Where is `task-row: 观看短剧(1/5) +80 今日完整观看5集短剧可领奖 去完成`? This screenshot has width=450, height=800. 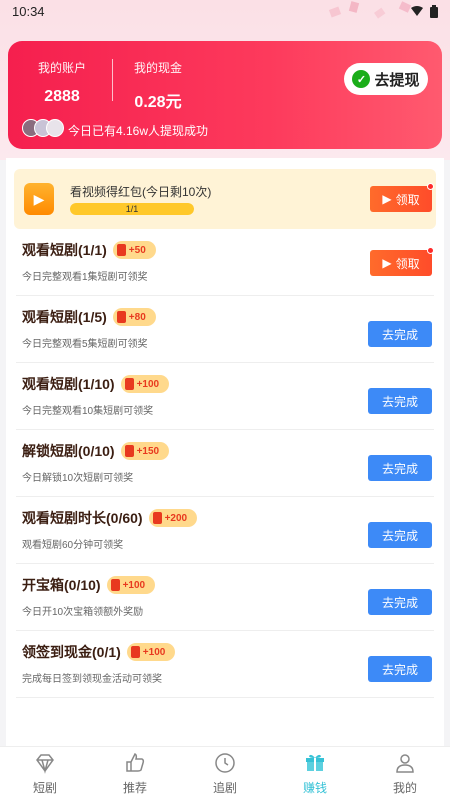 task-row: 观看短剧(1/5) +80 今日完整观看5集短剧可领奖 去完成 is located at coordinates (225, 330).